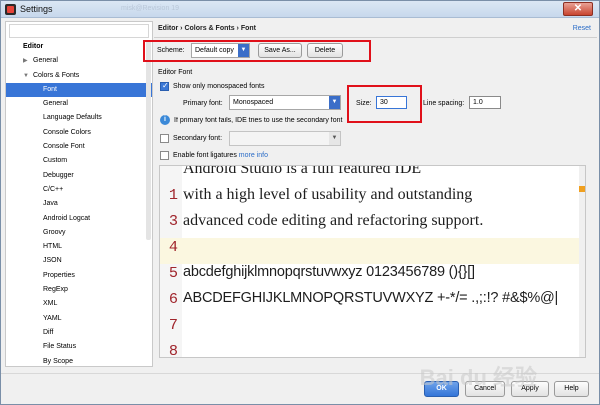 This screenshot has height=405, width=600. Describe the element at coordinates (214, 50) in the screenshot. I see `scheme-select-value: Default copy` at that location.